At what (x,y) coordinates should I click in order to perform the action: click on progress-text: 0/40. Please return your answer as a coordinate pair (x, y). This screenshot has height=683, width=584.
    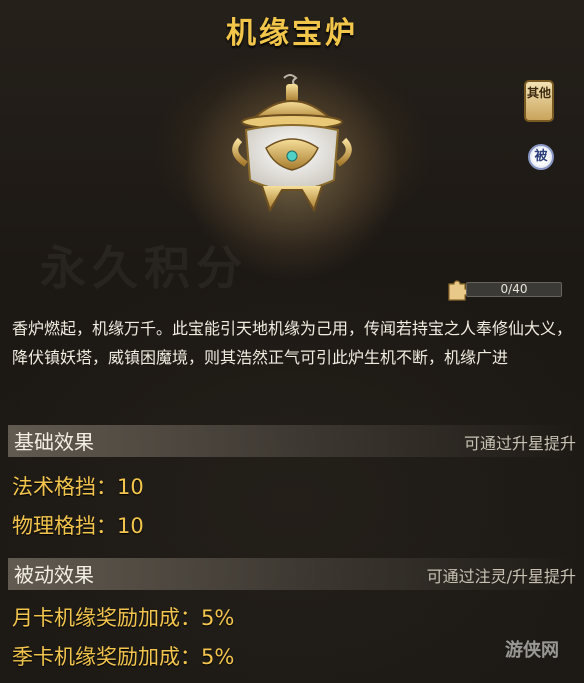
    Looking at the image, I should click on (514, 289).